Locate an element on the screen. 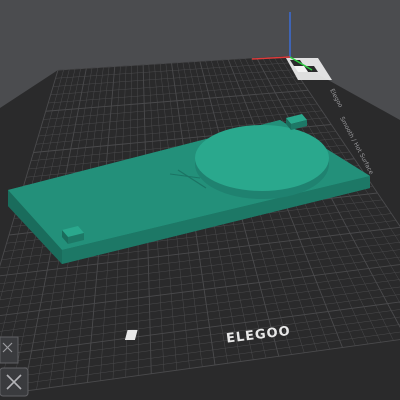 The width and height of the screenshot is (400, 400). move-tool-button is located at coordinates (9, 350).